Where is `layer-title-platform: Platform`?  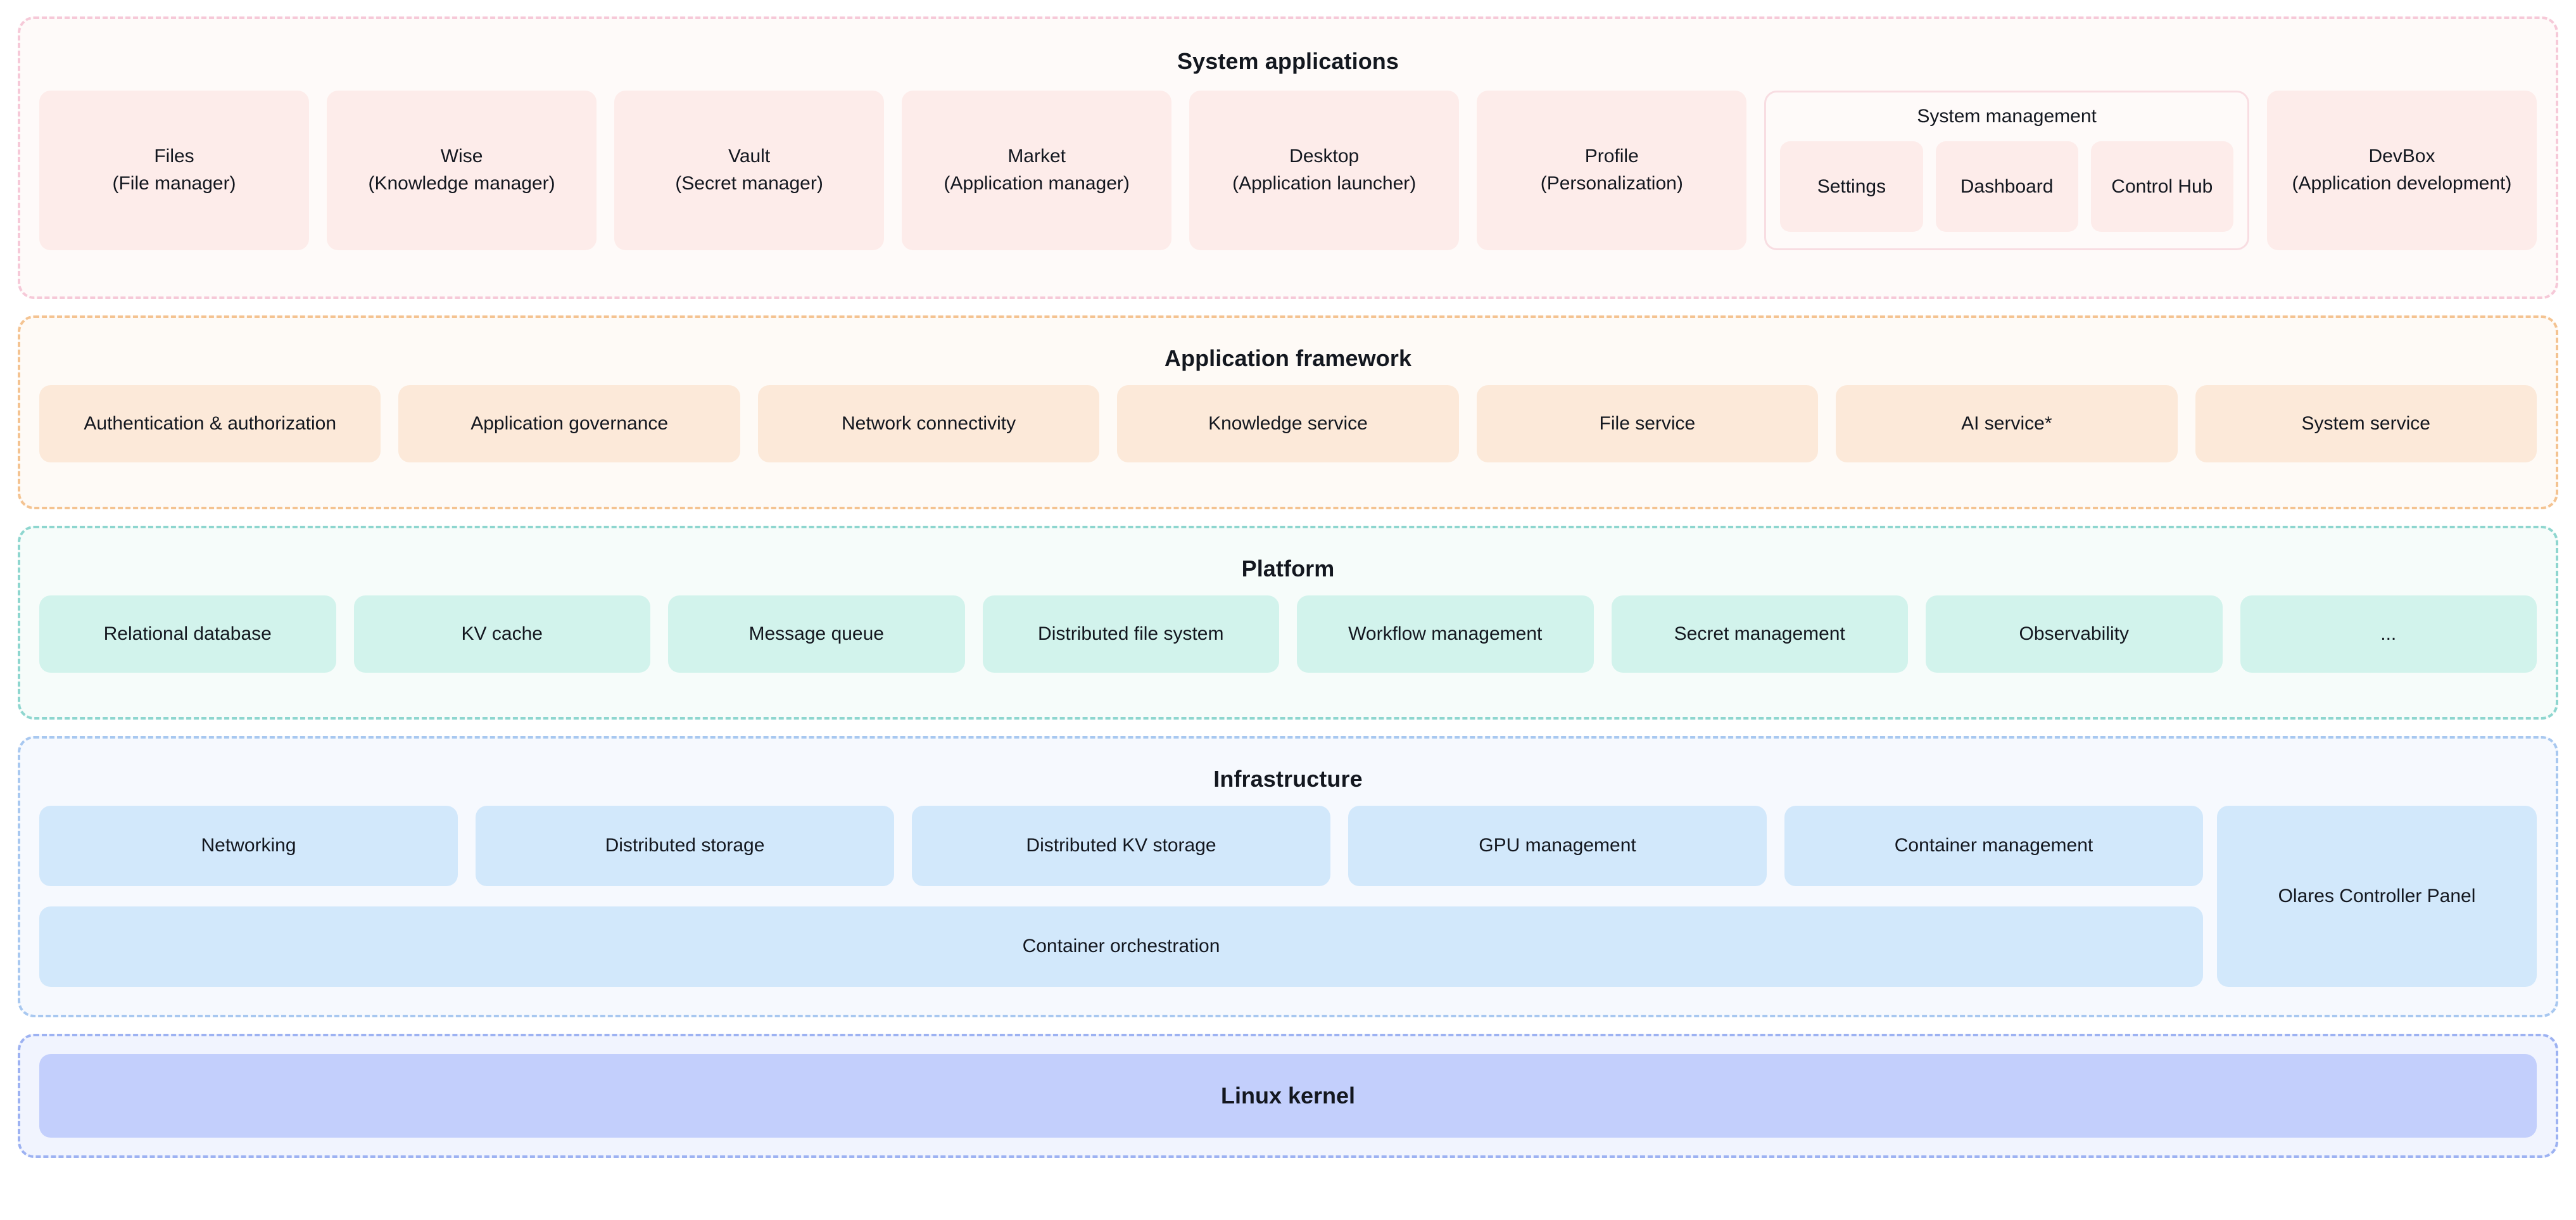 layer-title-platform: Platform is located at coordinates (1288, 568).